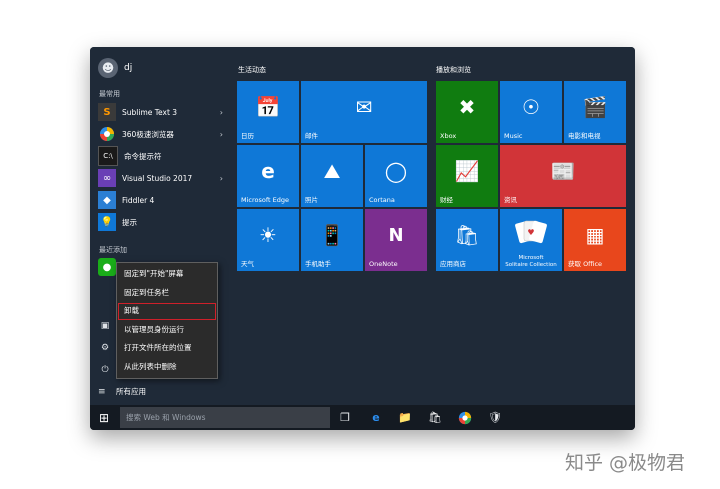 This screenshot has width=720, height=489. Describe the element at coordinates (107, 200) in the screenshot. I see `fiddler-icon: ◆` at that location.